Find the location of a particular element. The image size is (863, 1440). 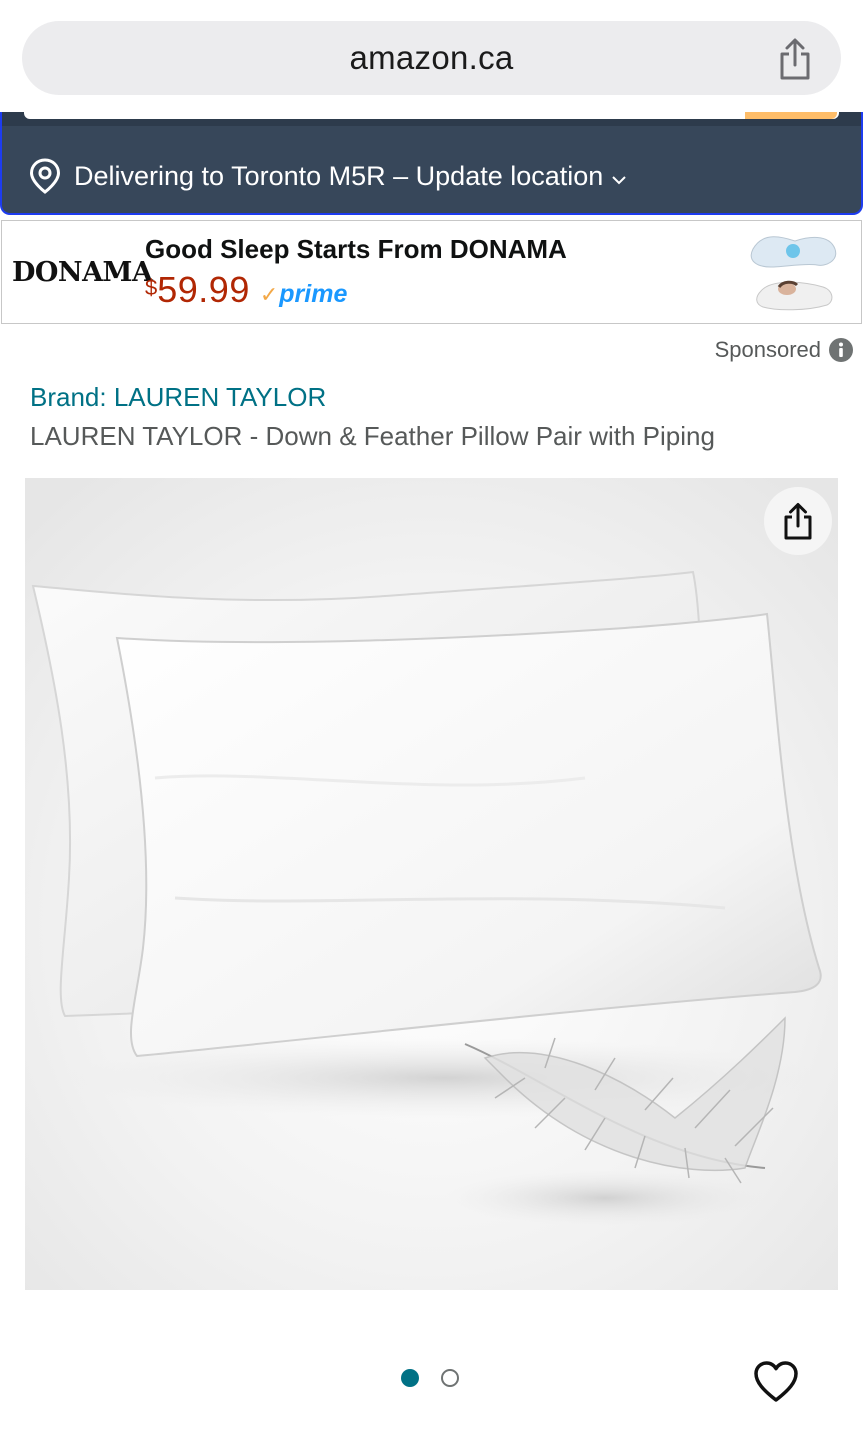

sponsored-label: Sponsored is located at coordinates (767, 349).